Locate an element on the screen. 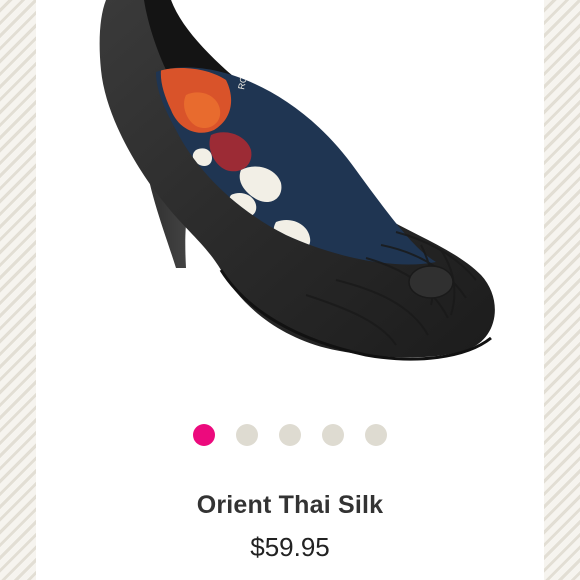 The width and height of the screenshot is (580, 580). toe-knot-center is located at coordinates (431, 282).